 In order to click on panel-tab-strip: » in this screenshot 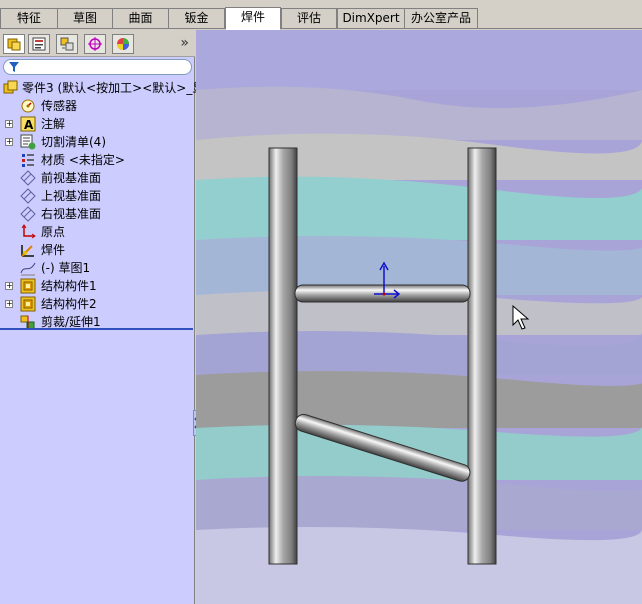, I will do `click(97, 43)`.